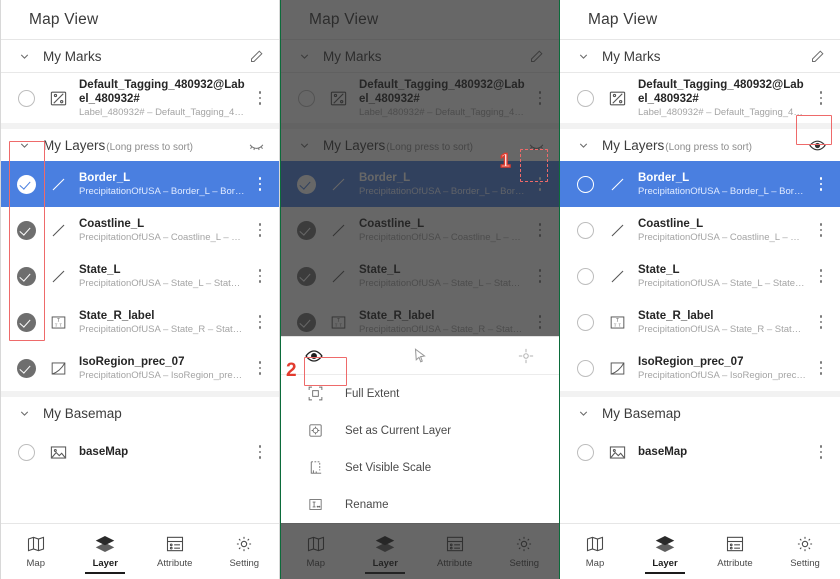 This screenshot has height=579, width=840. I want to click on crosshair-icon, so click(526, 356).